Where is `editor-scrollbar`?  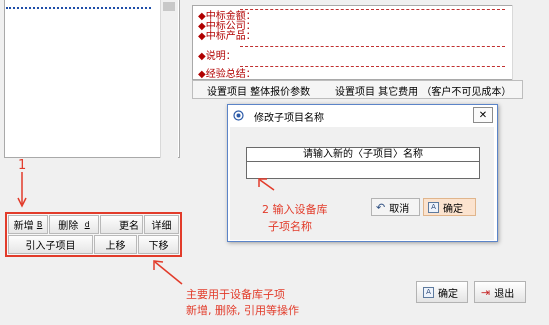
editor-scrollbar is located at coordinates (518, 42).